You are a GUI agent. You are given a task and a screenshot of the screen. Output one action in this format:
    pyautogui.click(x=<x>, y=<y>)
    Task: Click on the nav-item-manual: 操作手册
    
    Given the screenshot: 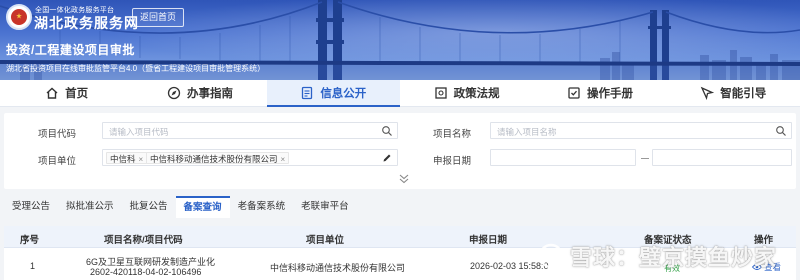 What is the action you would take?
    pyautogui.click(x=599, y=93)
    